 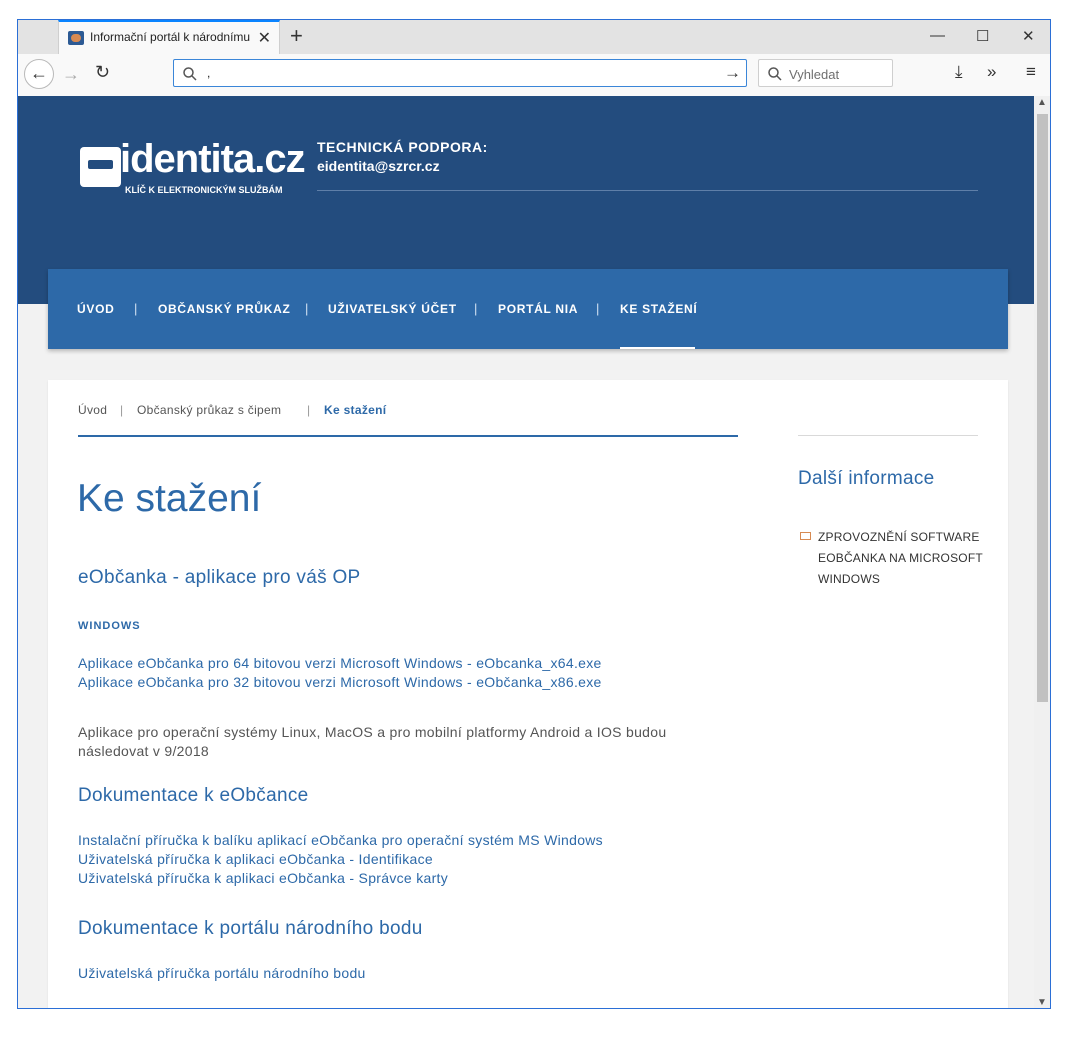 I want to click on close-tab-icon: ✕, so click(x=264, y=38).